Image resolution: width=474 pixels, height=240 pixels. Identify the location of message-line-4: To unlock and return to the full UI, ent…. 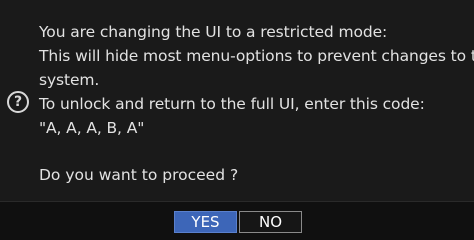
(232, 104).